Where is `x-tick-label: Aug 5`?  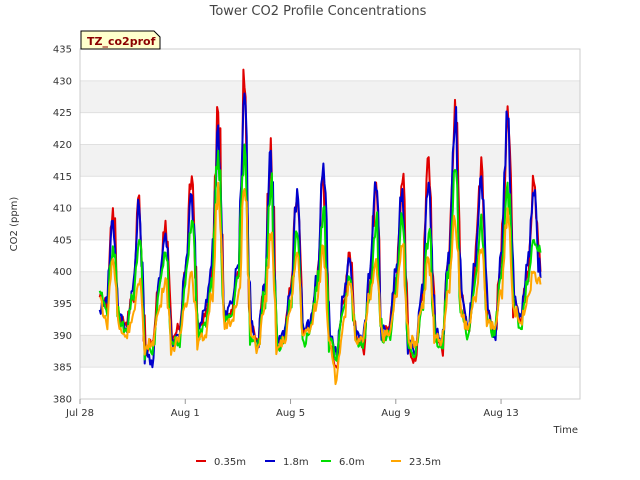 x-tick-label: Aug 5 is located at coordinates (290, 413).